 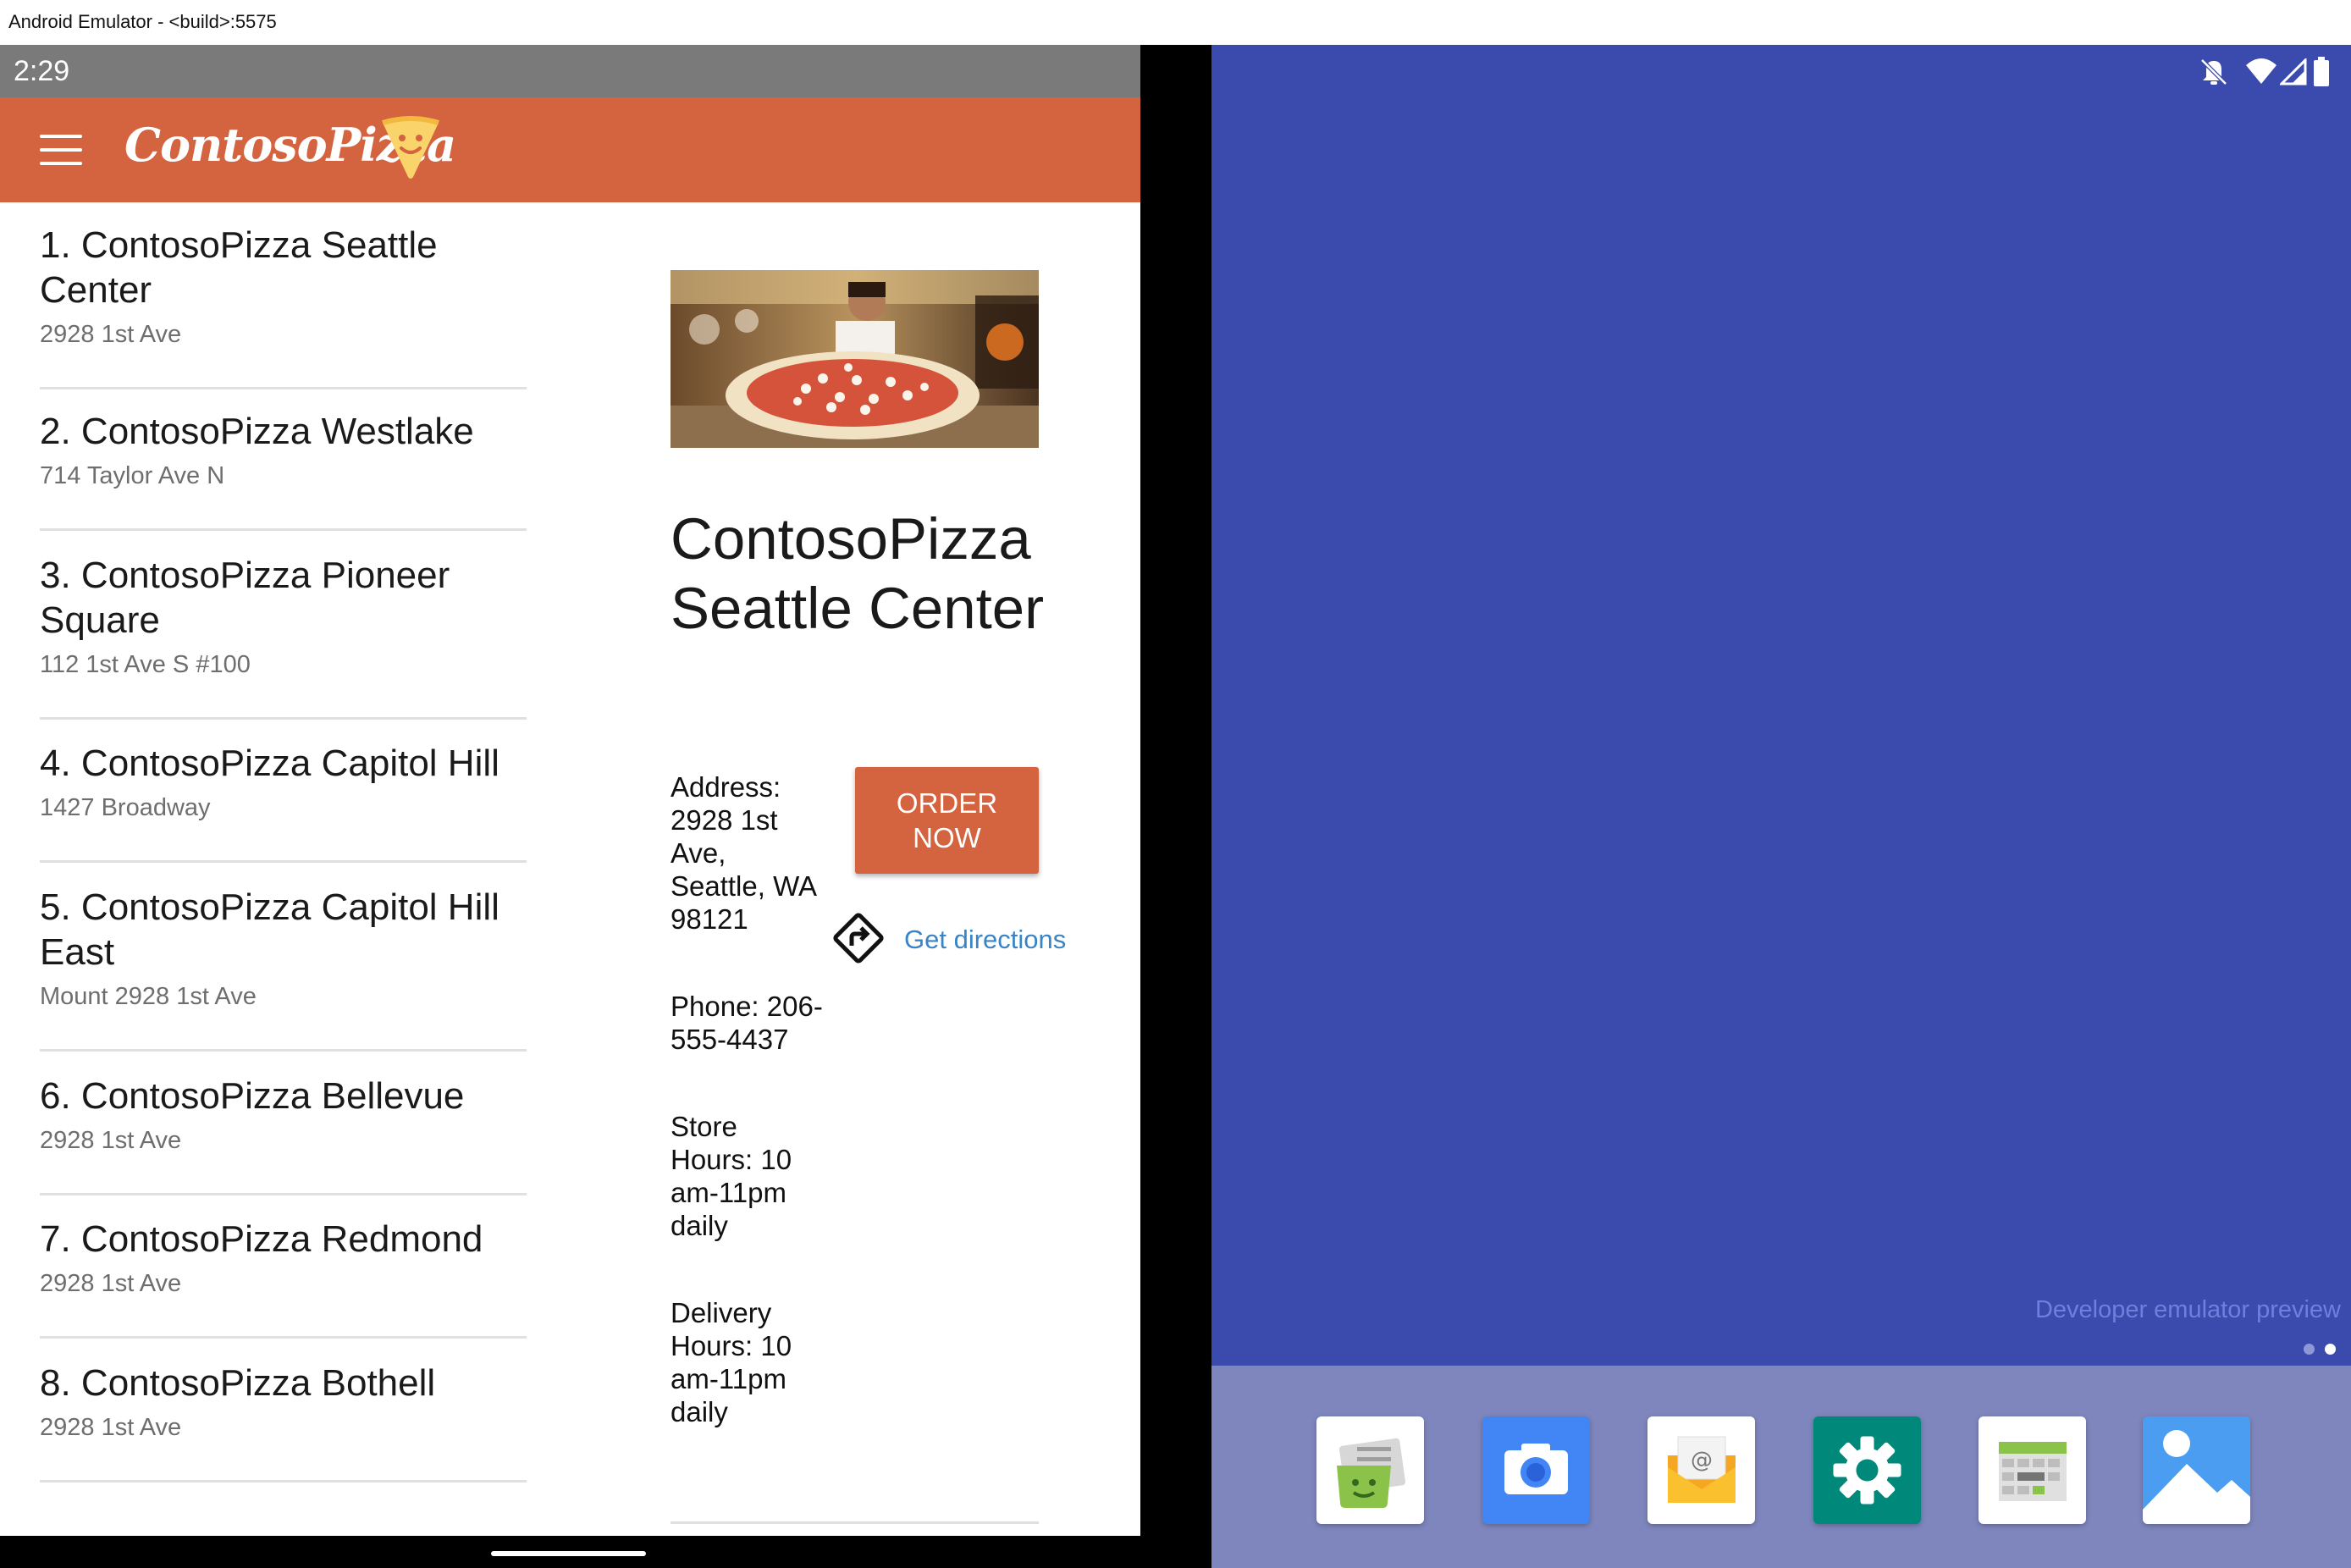 What do you see at coordinates (239, 267) in the screenshot?
I see `store-name: 1. ContosoPizza Seattle Center` at bounding box center [239, 267].